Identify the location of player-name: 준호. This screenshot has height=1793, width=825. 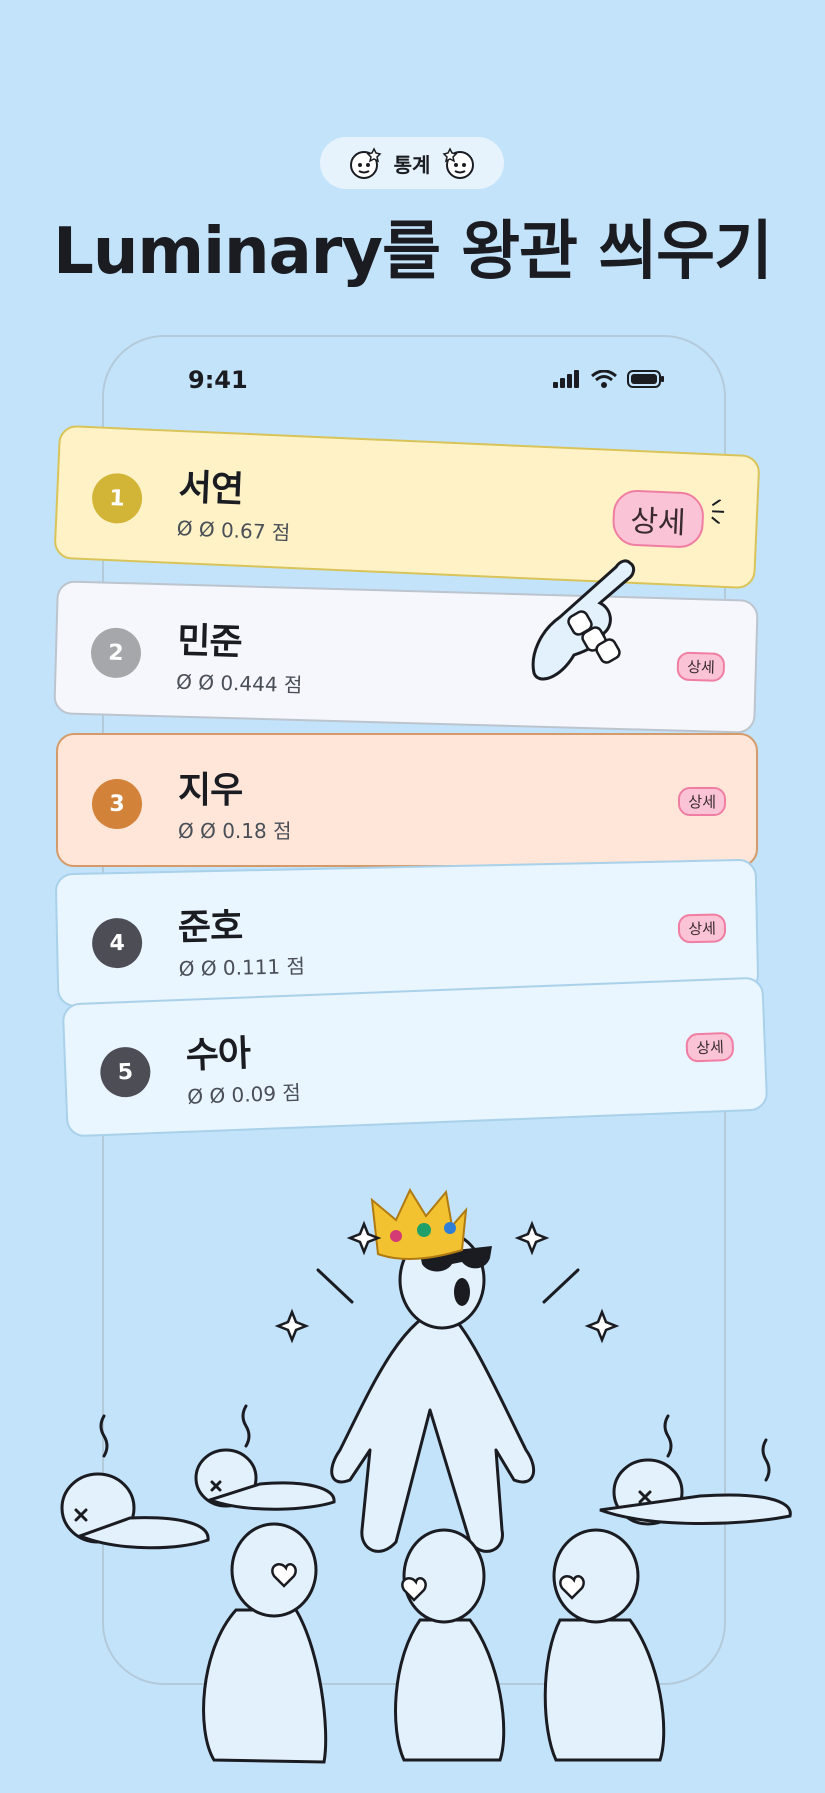
(210, 927).